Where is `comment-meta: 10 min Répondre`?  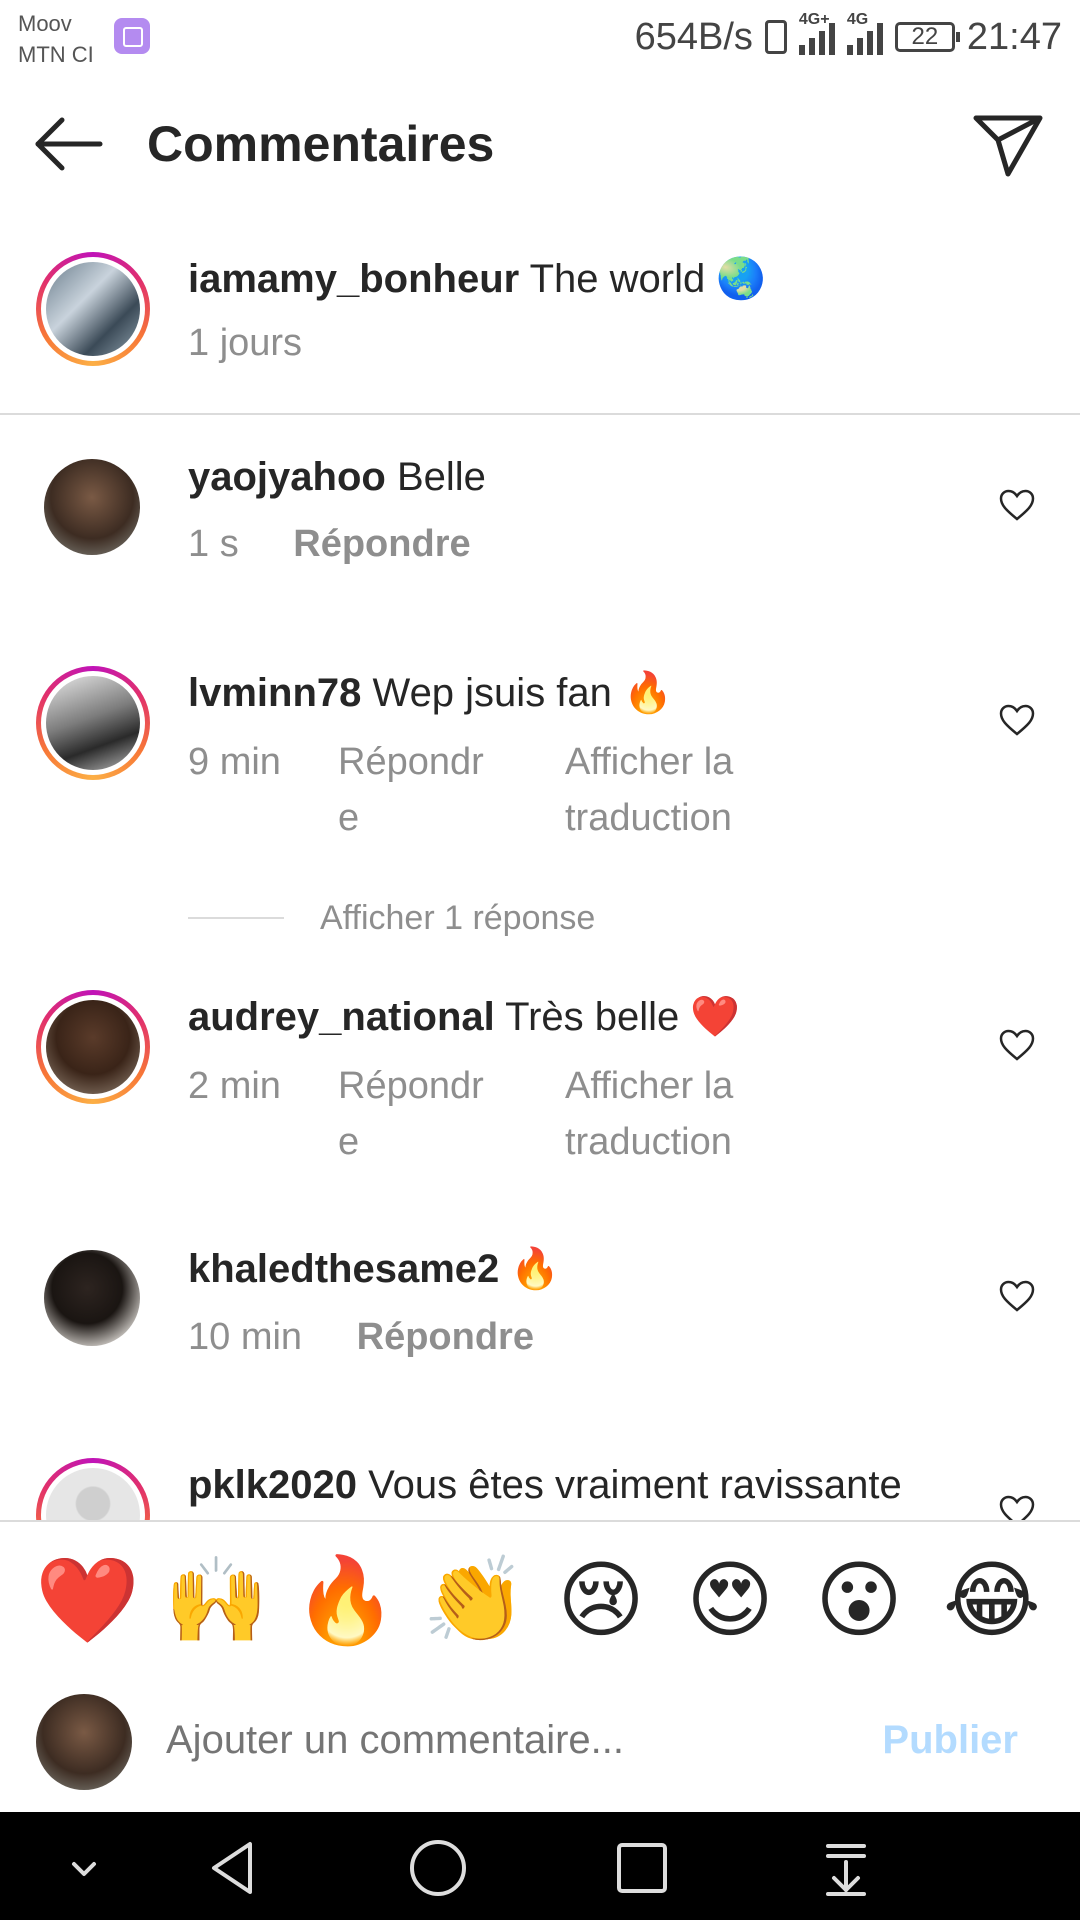 comment-meta: 10 min Répondre is located at coordinates (361, 1337).